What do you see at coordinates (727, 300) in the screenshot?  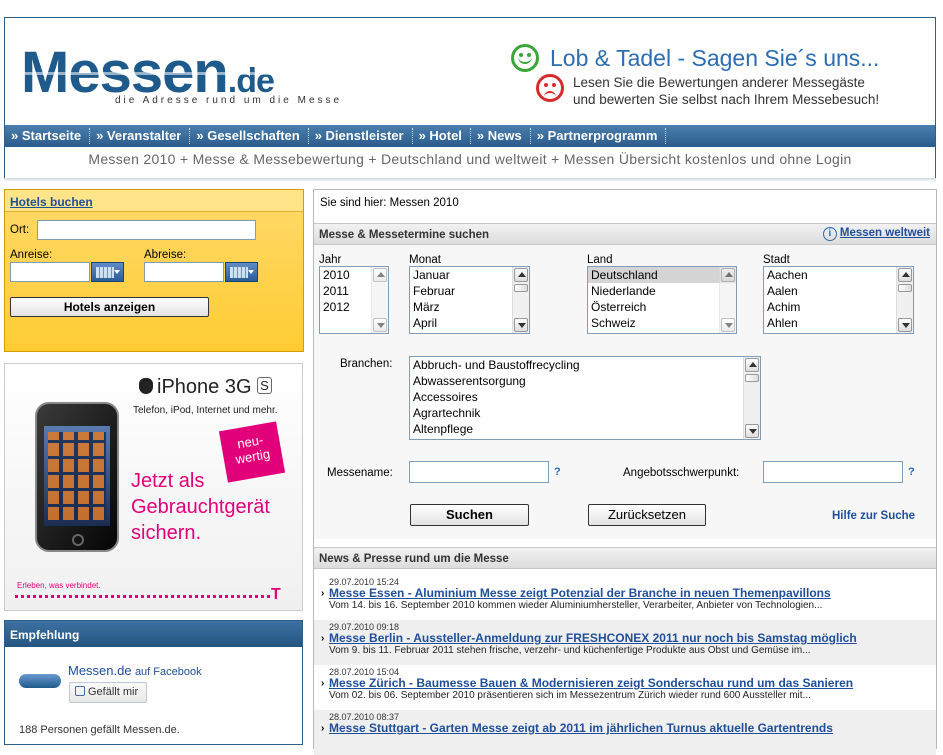 I see `land-scrollbar` at bounding box center [727, 300].